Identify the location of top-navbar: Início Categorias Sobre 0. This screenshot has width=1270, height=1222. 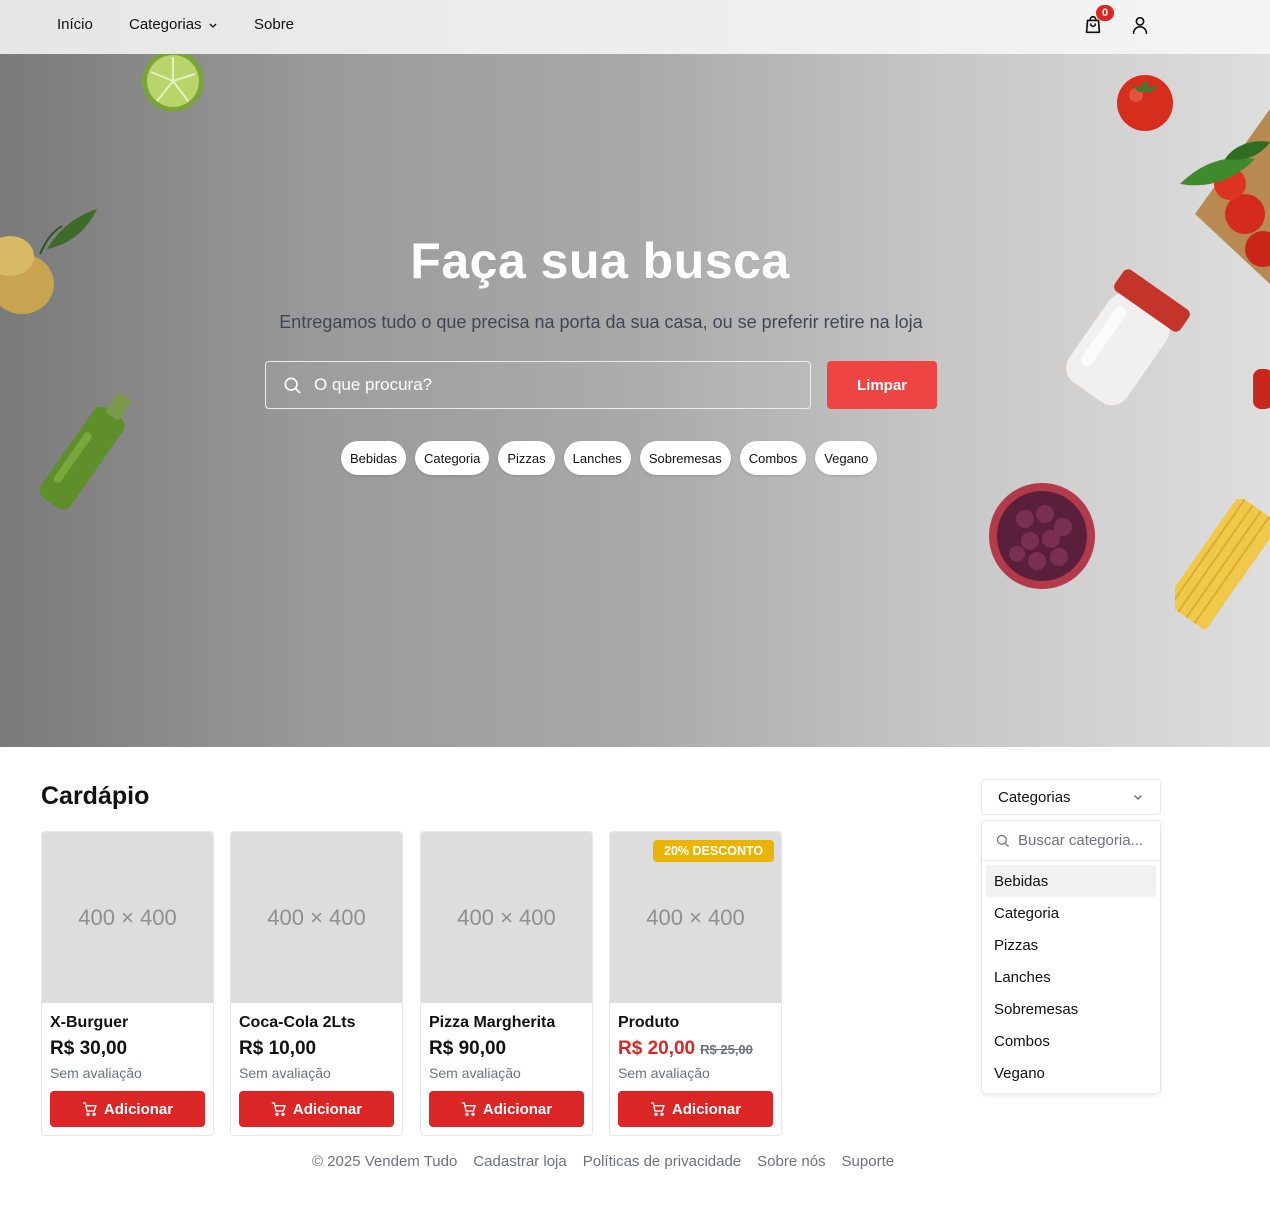
(635, 27).